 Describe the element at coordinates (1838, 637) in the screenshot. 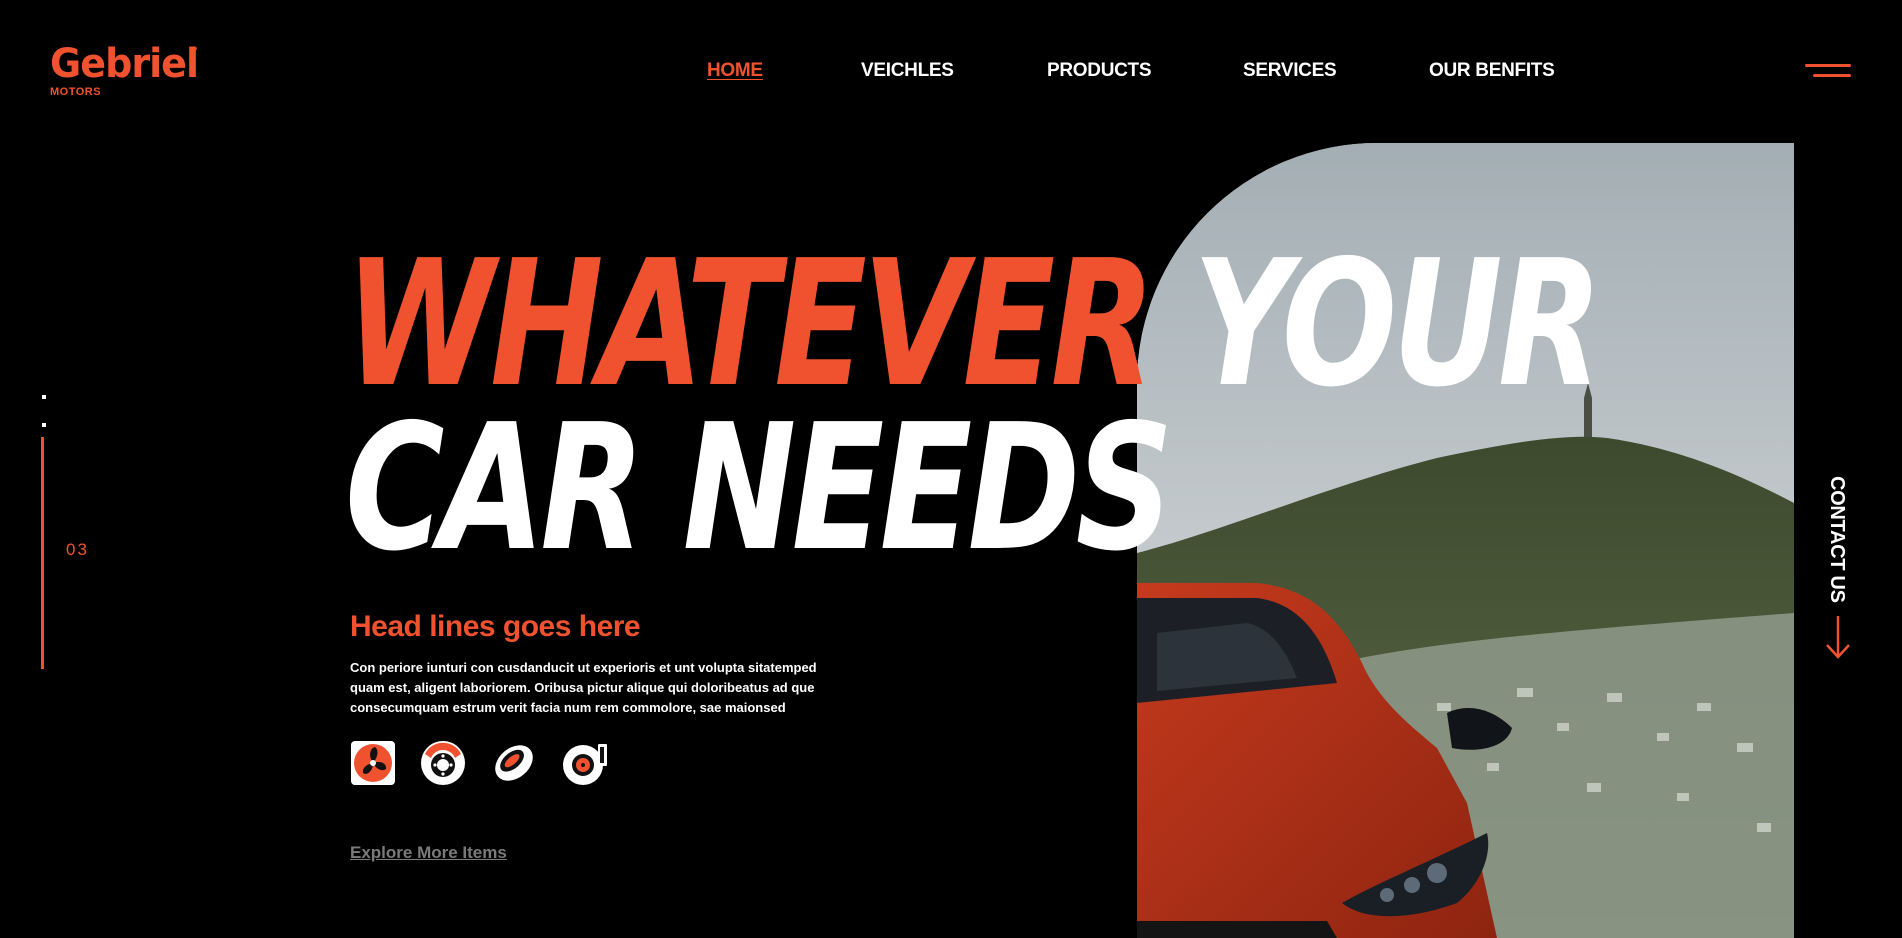

I see `arrow-down-icon` at that location.